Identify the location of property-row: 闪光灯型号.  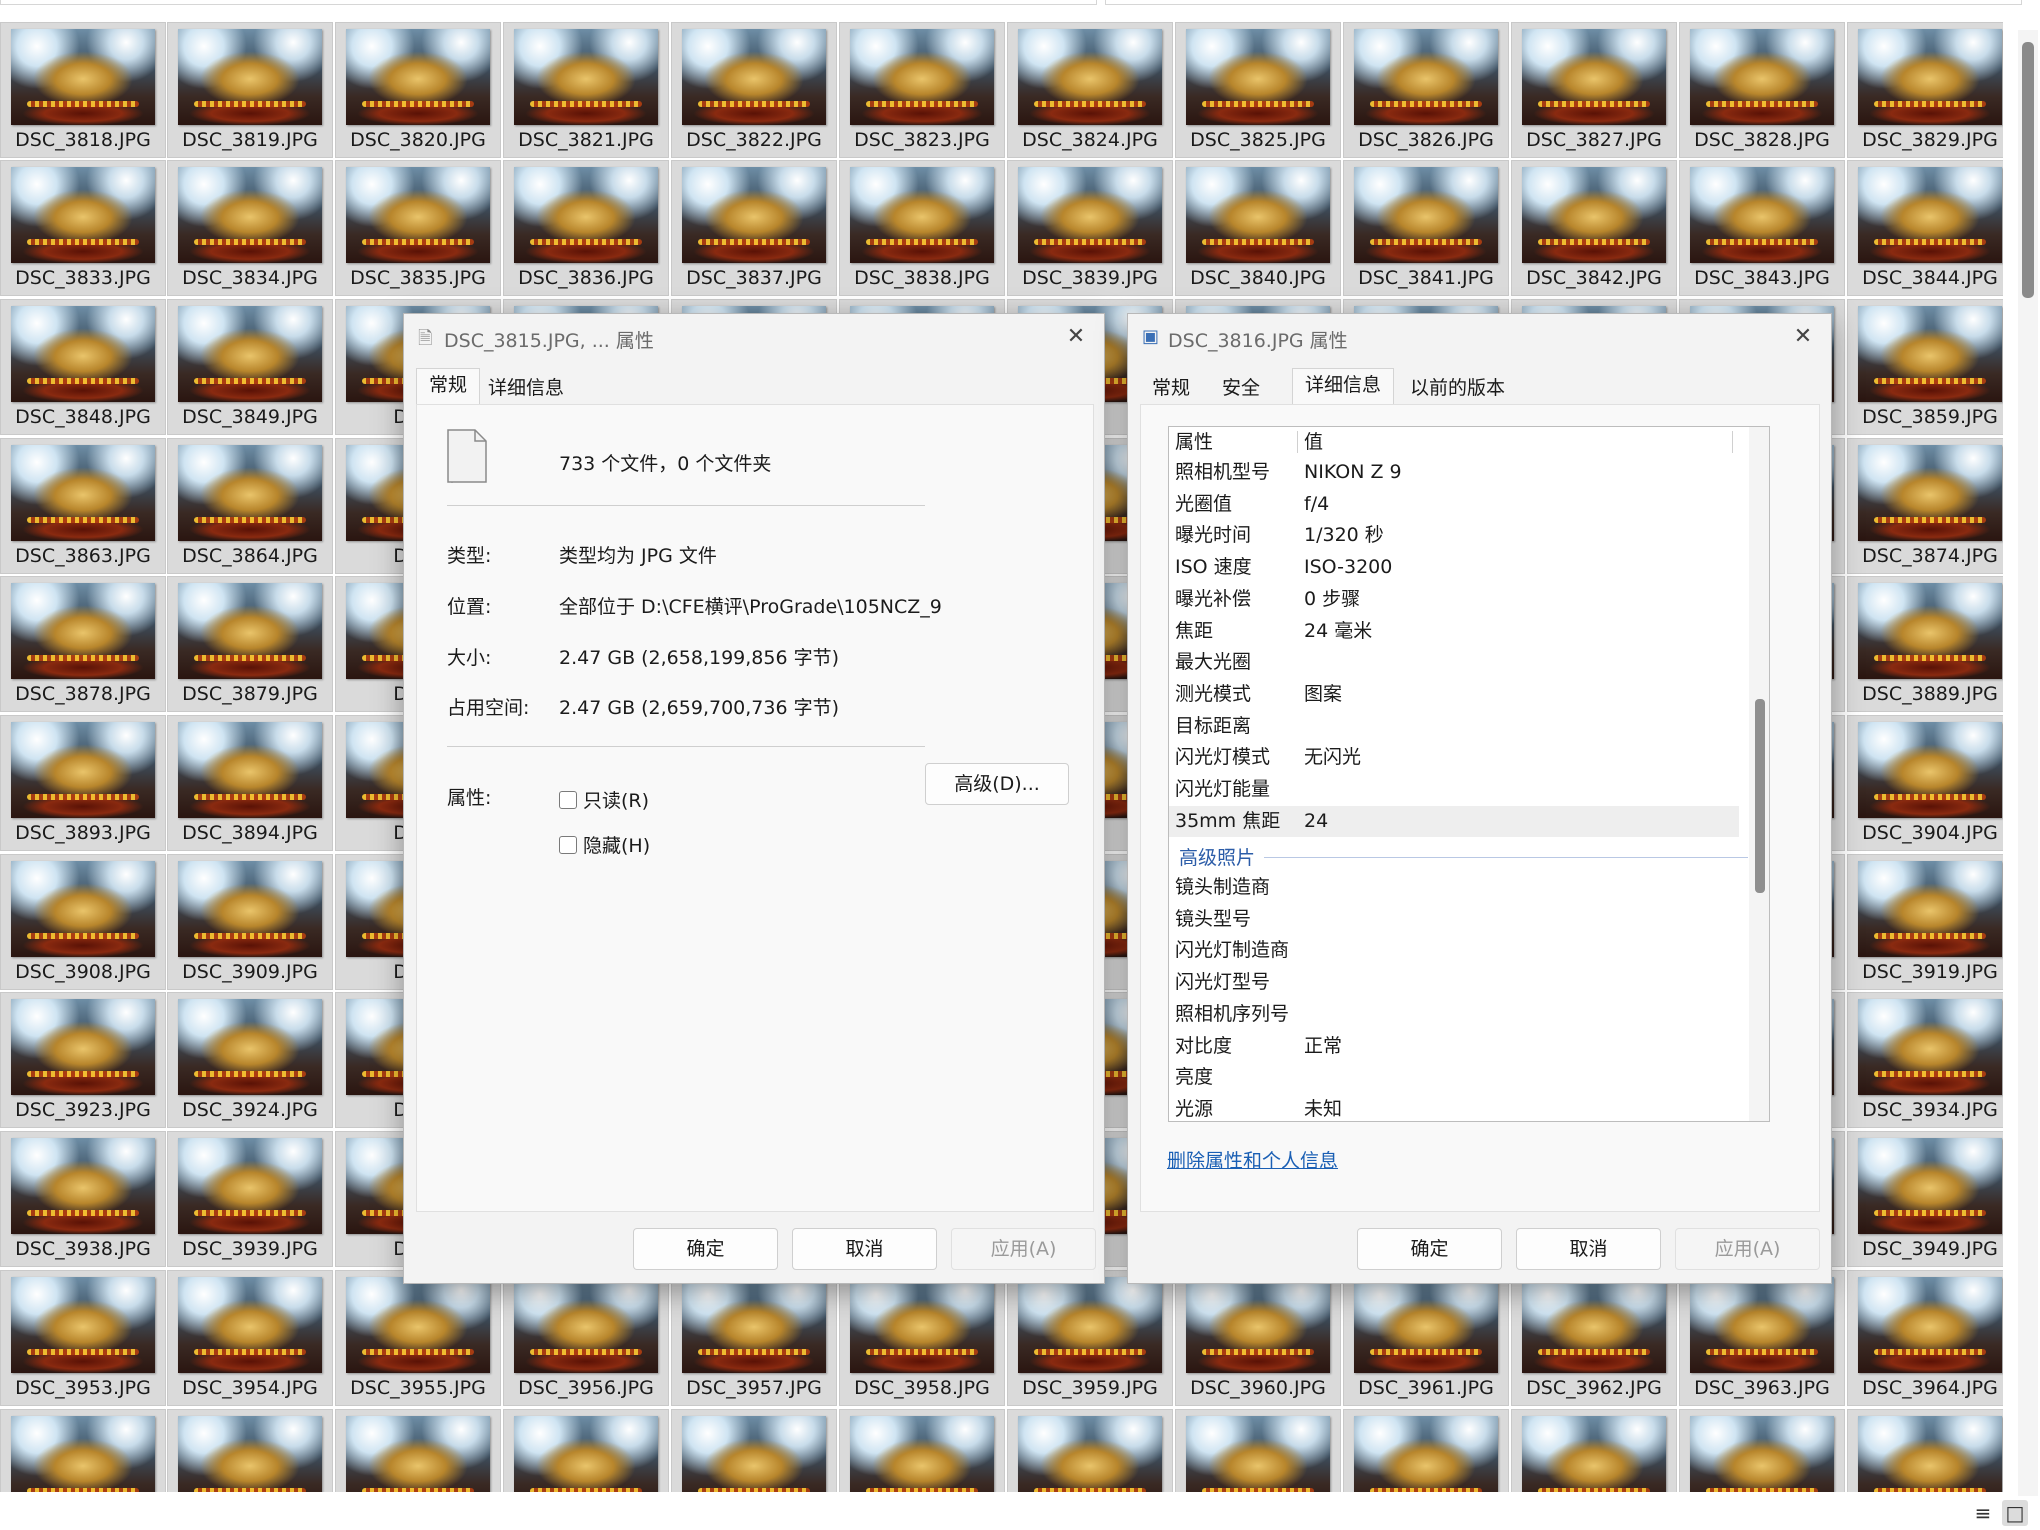
(1454, 982).